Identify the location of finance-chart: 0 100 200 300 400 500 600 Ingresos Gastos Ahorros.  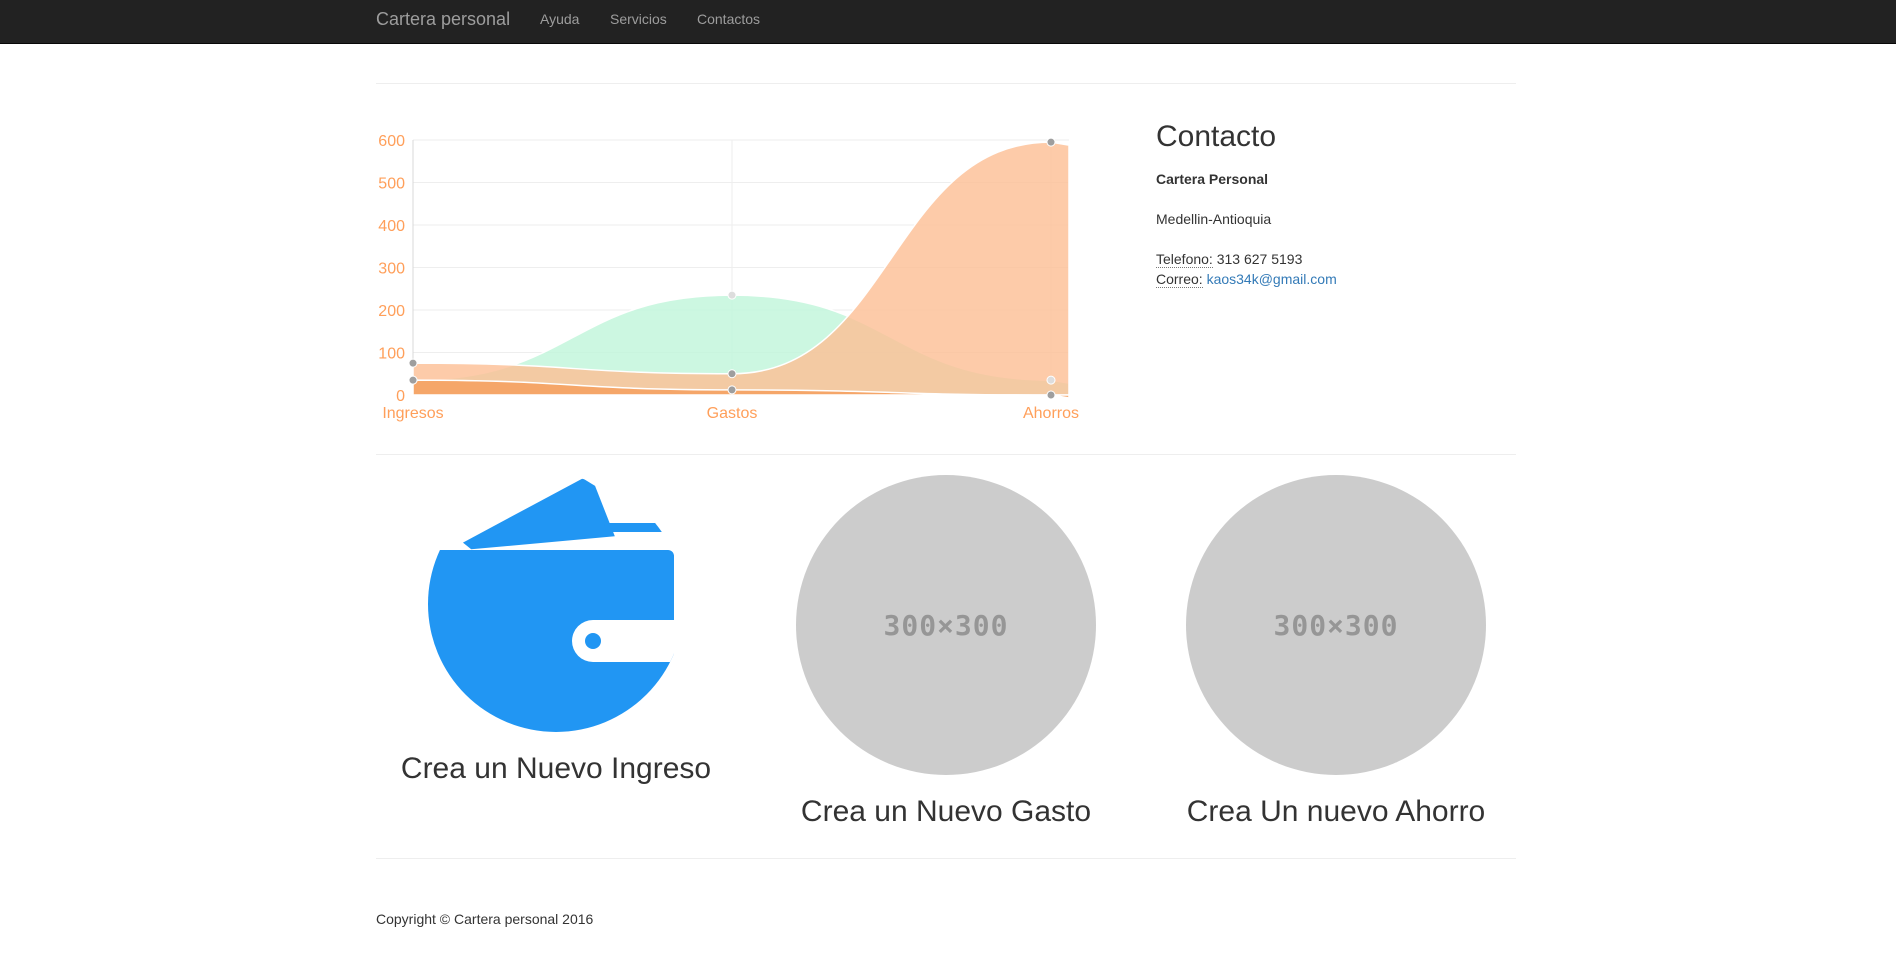
(727, 275).